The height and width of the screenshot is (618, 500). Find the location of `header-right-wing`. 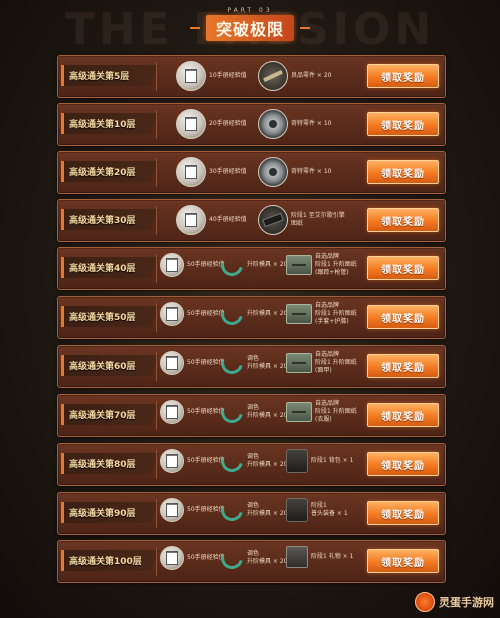

header-right-wing is located at coordinates (305, 28).